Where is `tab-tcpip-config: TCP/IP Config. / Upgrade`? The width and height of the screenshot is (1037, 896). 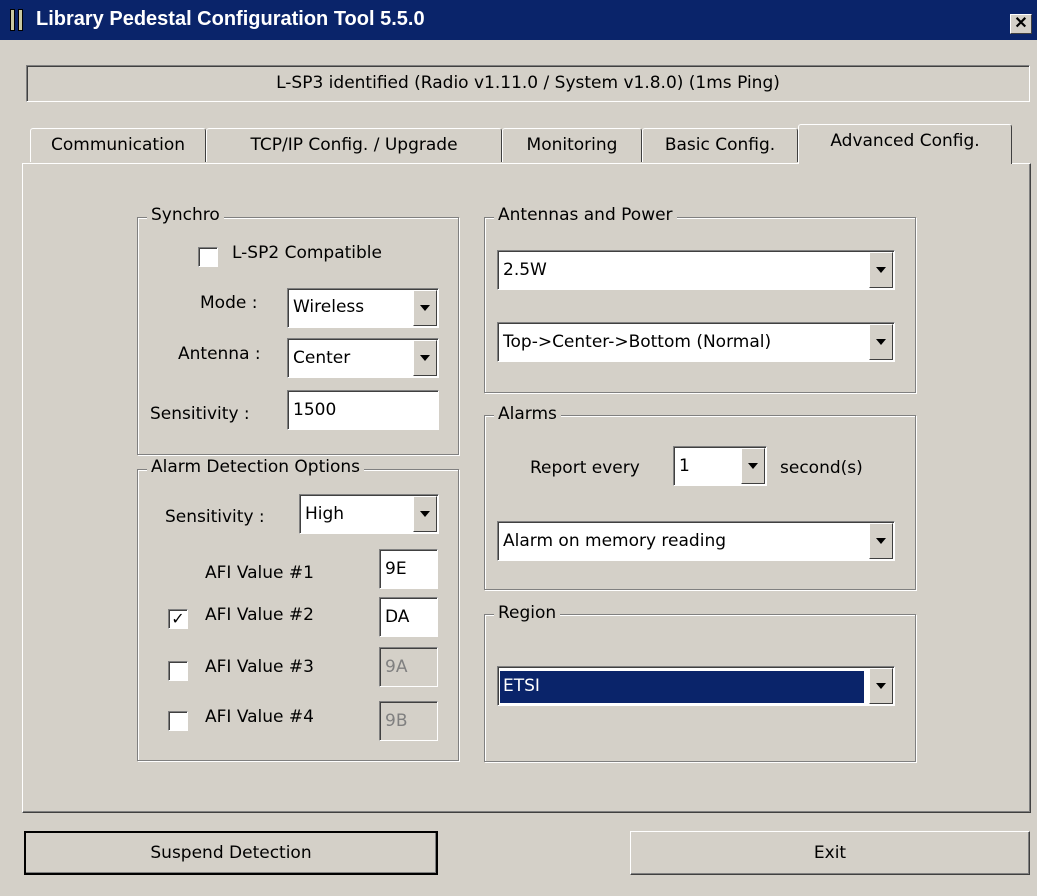 tab-tcpip-config: TCP/IP Config. / Upgrade is located at coordinates (354, 145).